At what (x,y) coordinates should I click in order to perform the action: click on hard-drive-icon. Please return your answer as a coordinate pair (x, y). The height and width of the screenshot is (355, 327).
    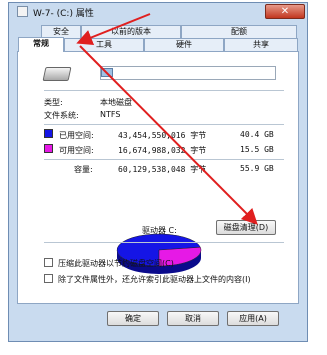
    Looking at the image, I should click on (57, 74).